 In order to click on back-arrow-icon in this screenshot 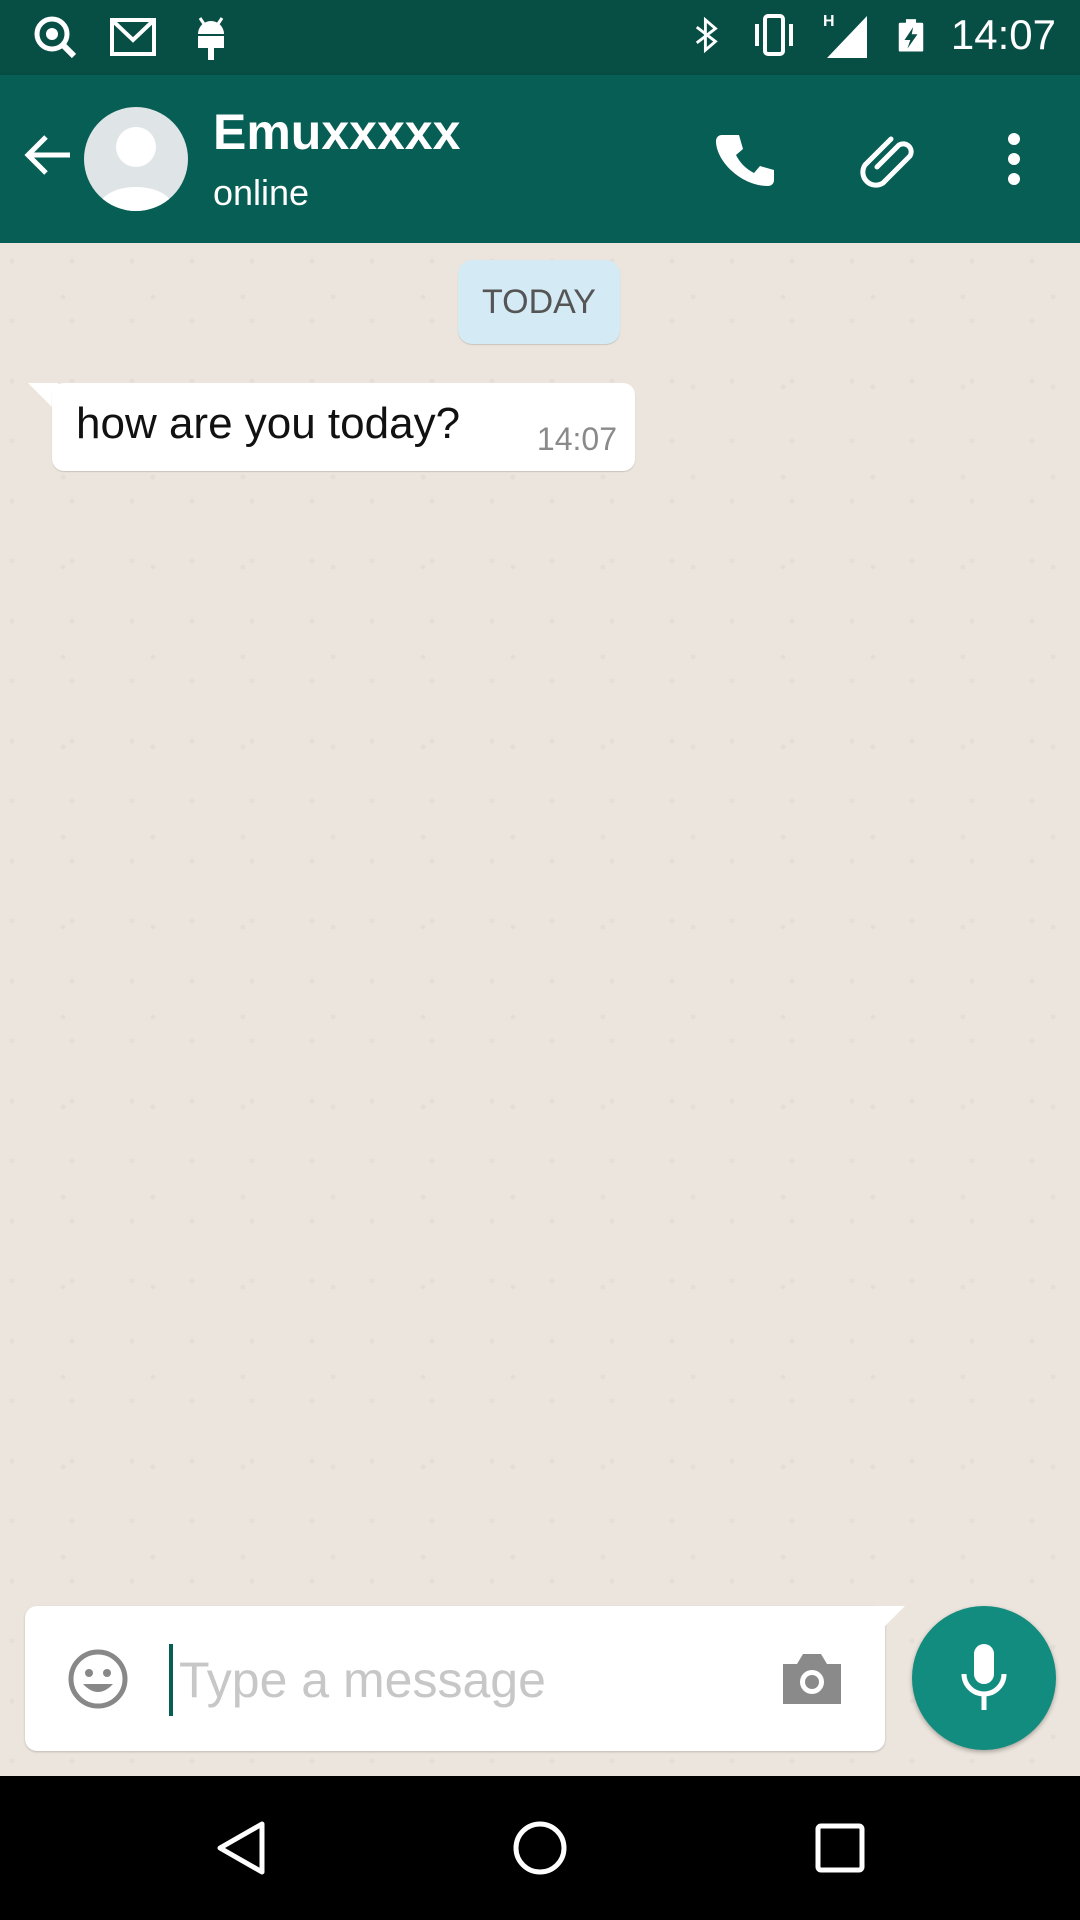, I will do `click(48, 155)`.